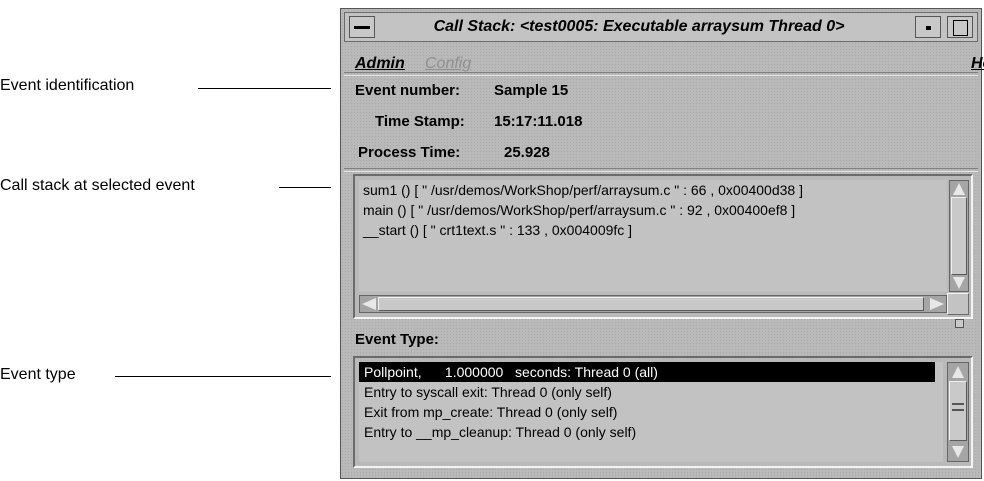  I want to click on time-stamp-label: Time Stamp:, so click(420, 121).